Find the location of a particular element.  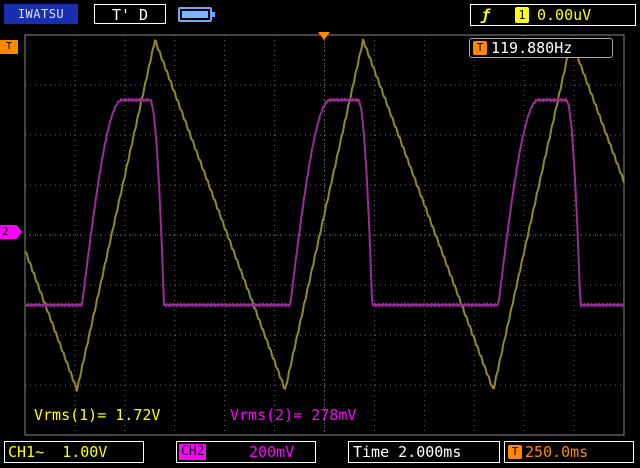

ch1-label: CH1~ is located at coordinates (26, 452).